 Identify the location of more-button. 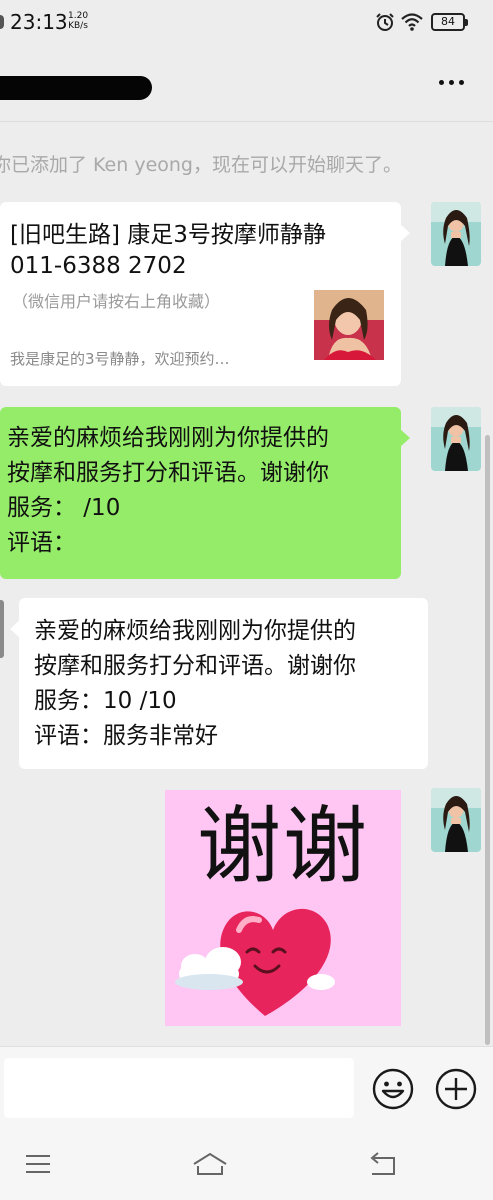
(451, 82).